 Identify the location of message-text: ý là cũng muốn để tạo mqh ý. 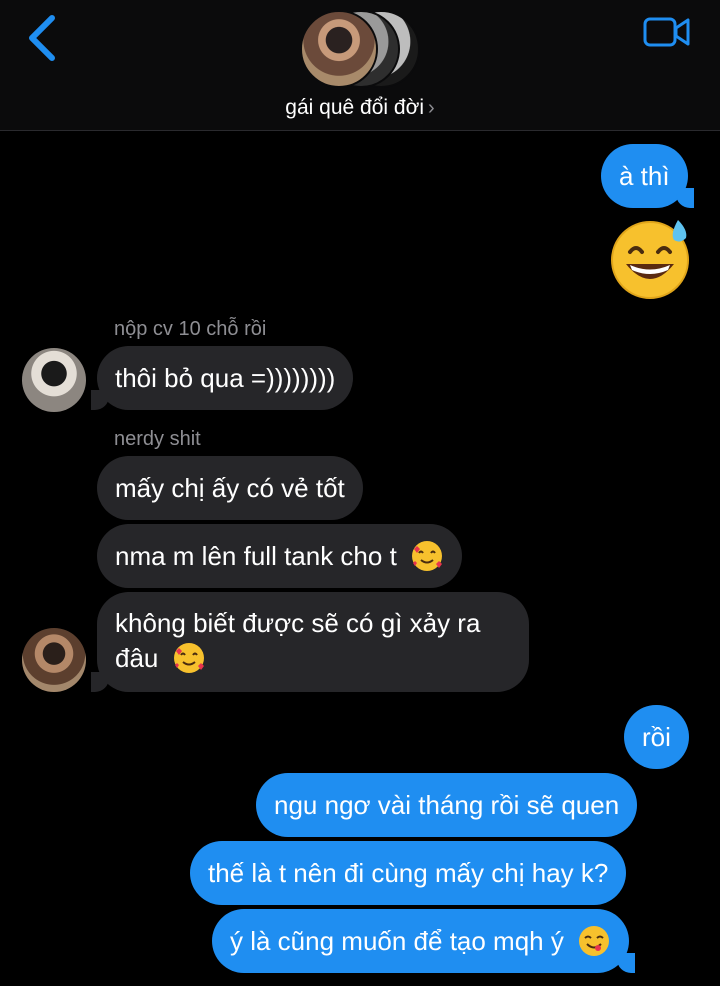
(397, 941).